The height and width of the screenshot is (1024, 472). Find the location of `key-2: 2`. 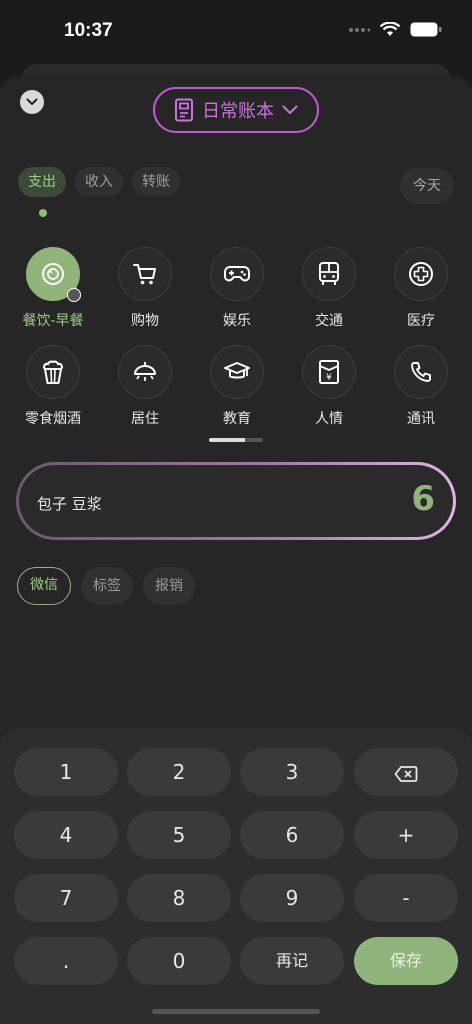

key-2: 2 is located at coordinates (179, 772).